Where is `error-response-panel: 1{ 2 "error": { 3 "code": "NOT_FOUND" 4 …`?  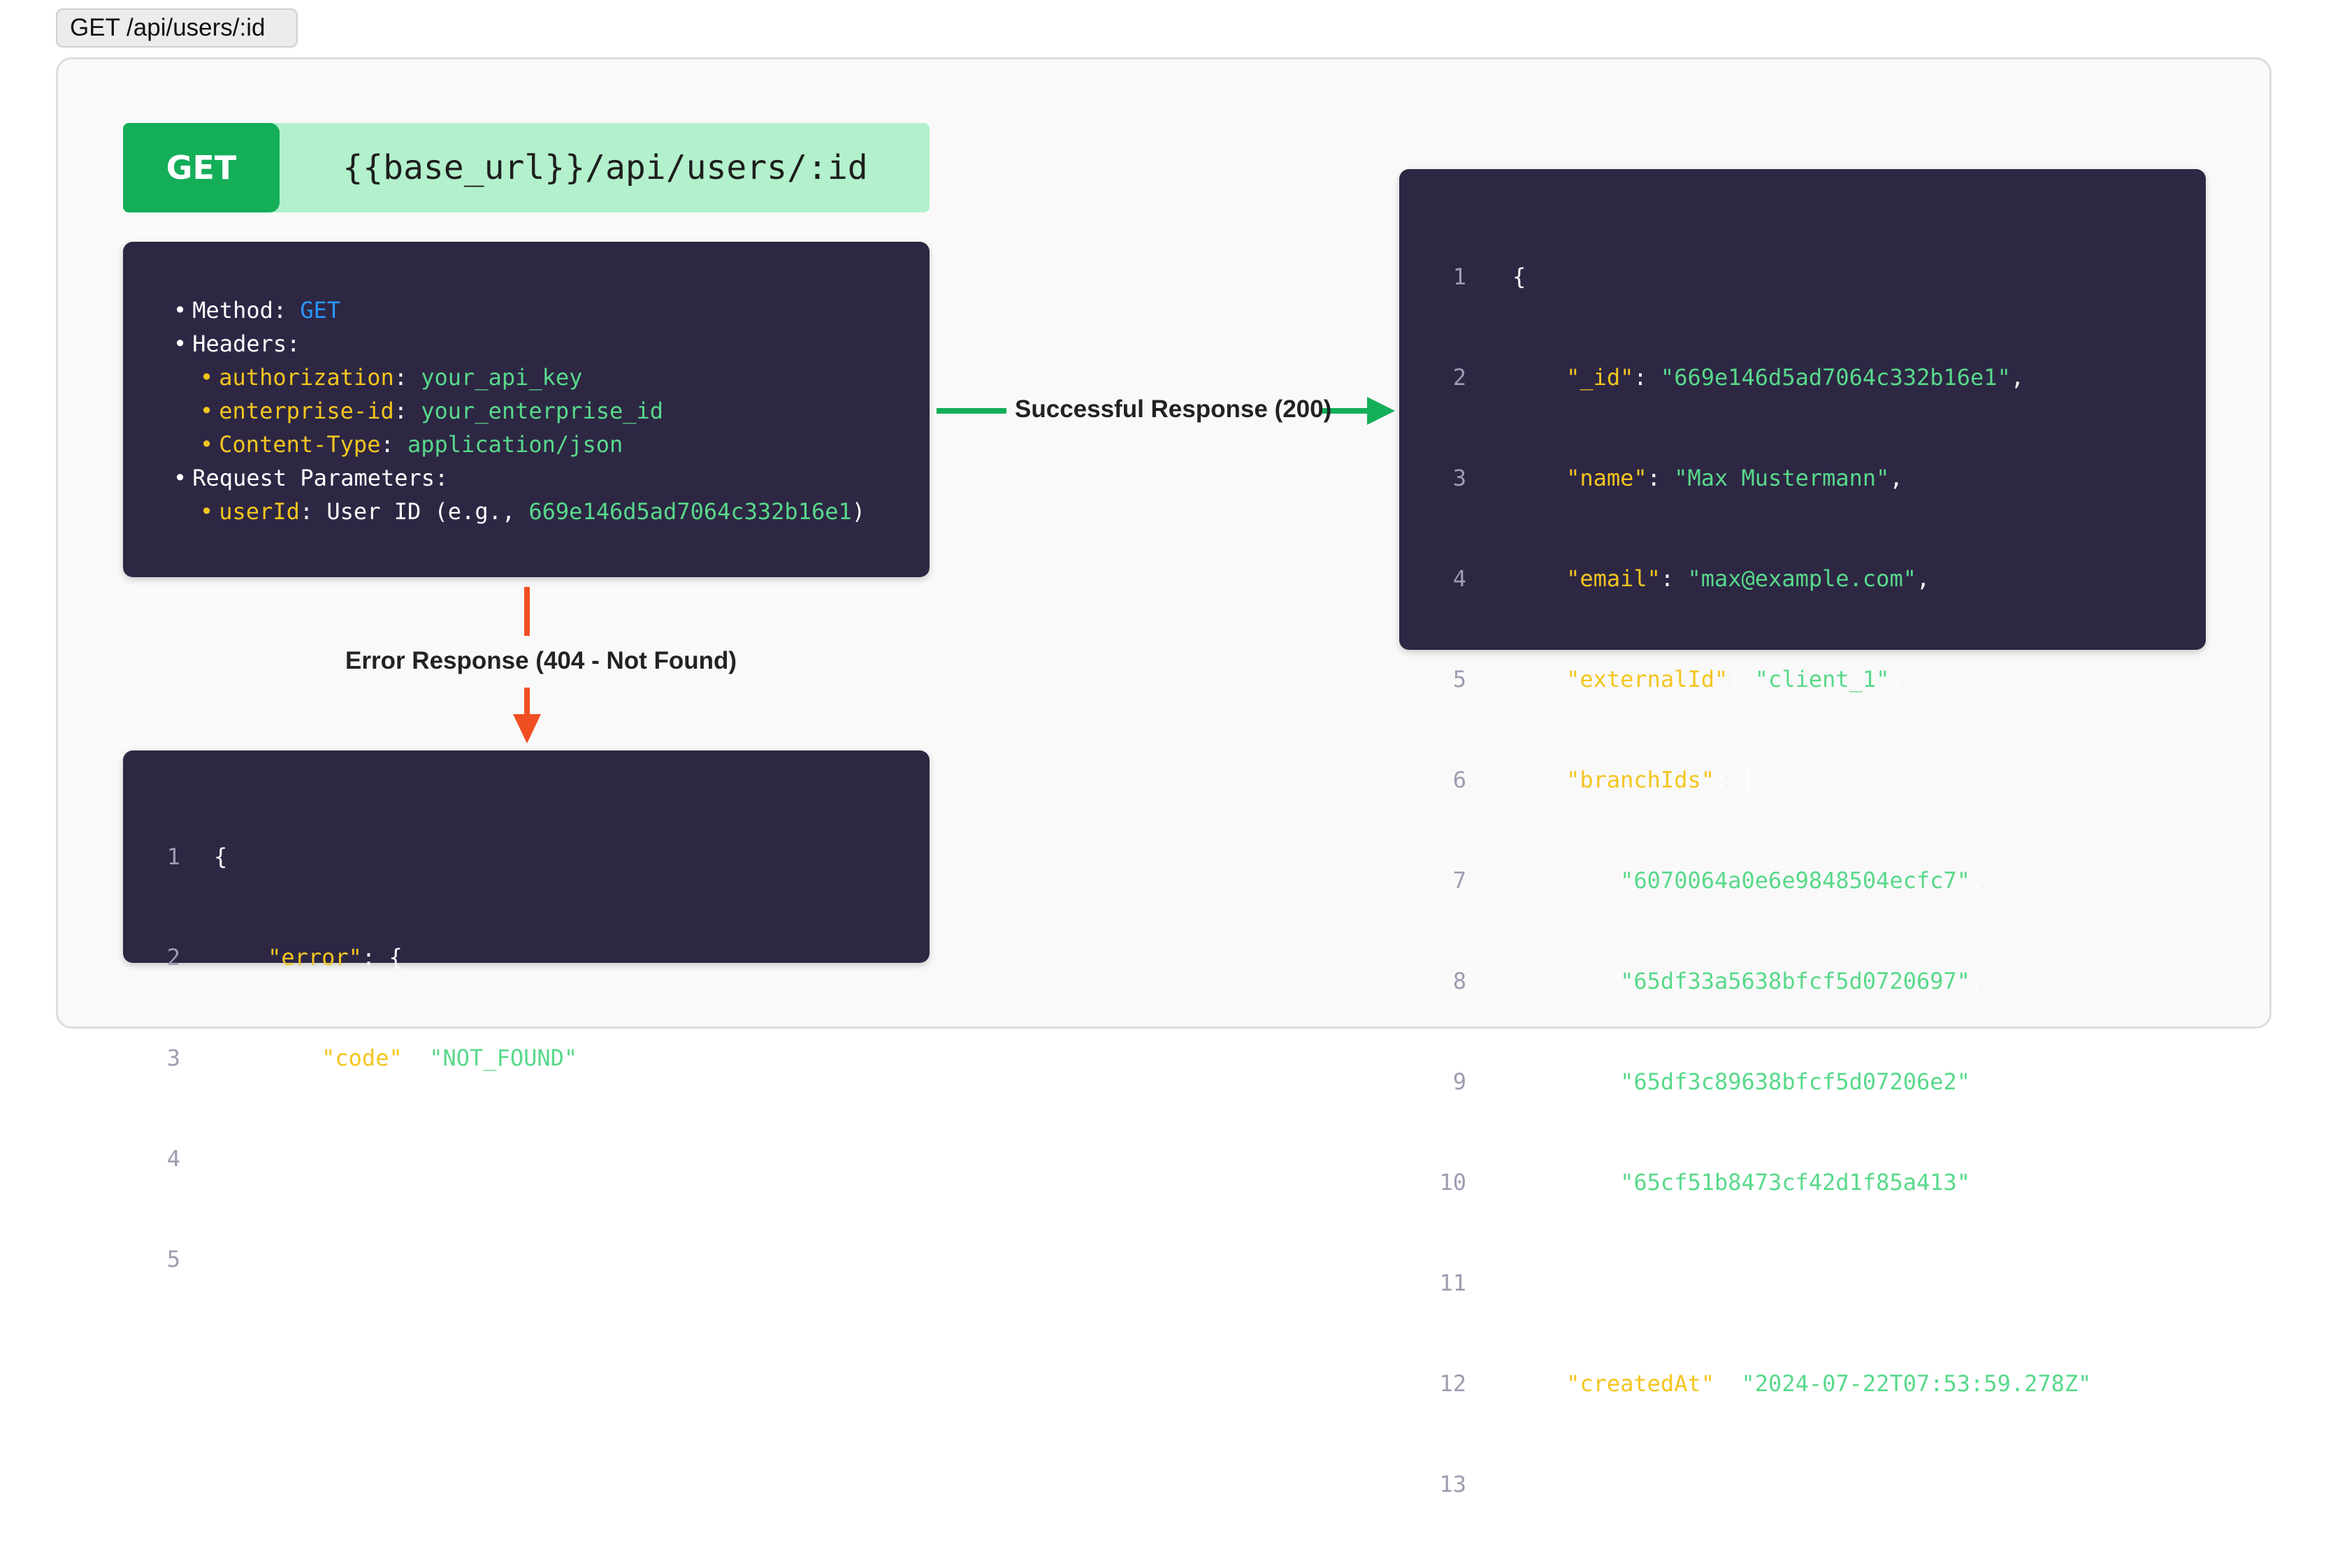
error-response-panel: 1{ 2 "error": { 3 "code": "NOT_FOUND" 4 … is located at coordinates (526, 1011).